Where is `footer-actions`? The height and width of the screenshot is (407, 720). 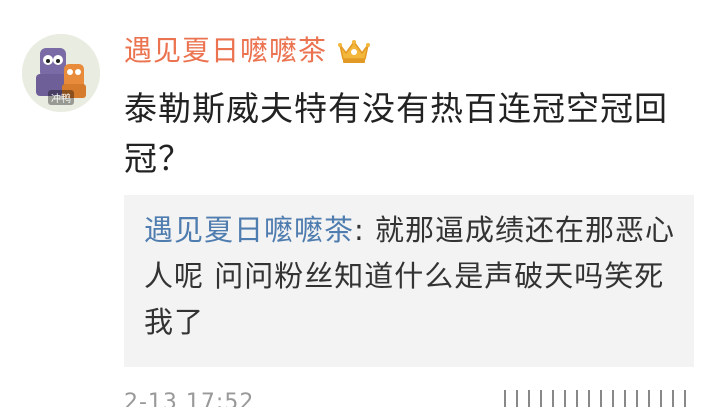
footer-actions is located at coordinates (595, 398).